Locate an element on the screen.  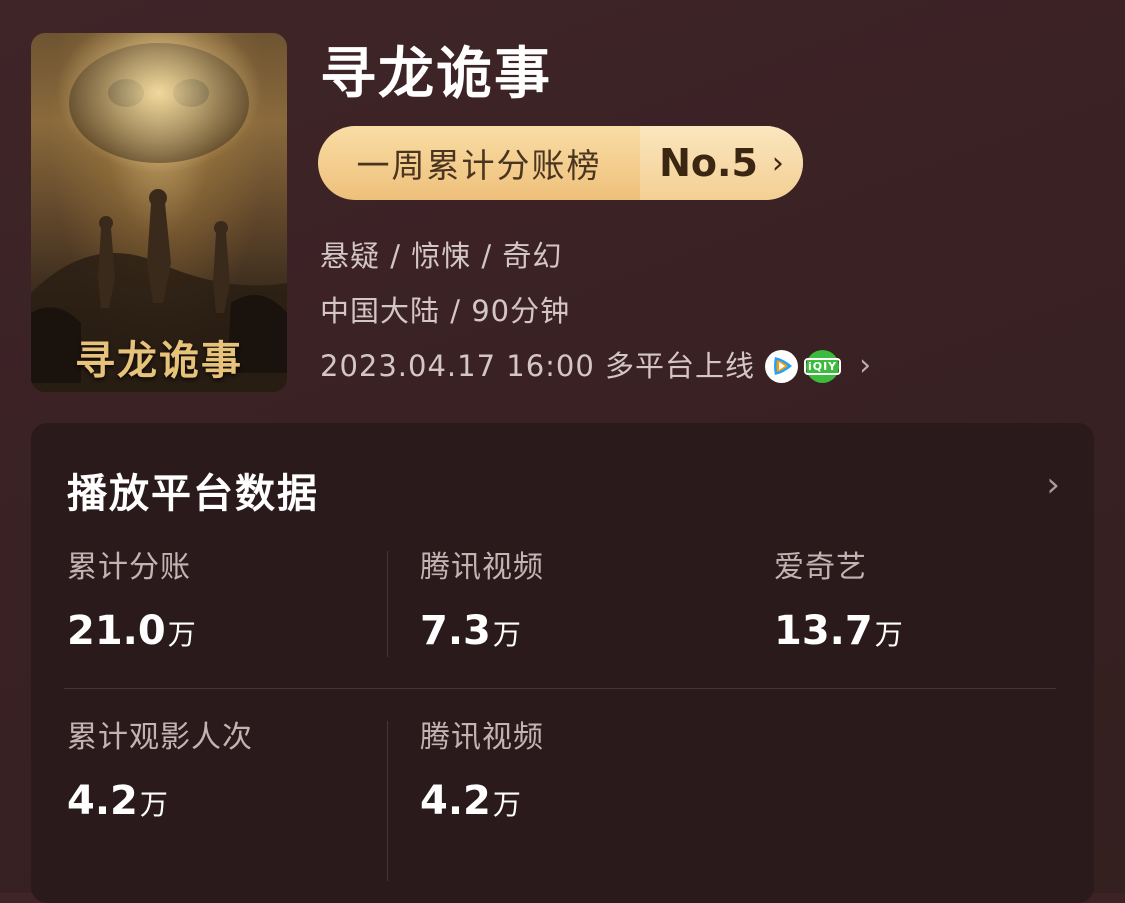
movie-title: 寻龙诡事 is located at coordinates (436, 74).